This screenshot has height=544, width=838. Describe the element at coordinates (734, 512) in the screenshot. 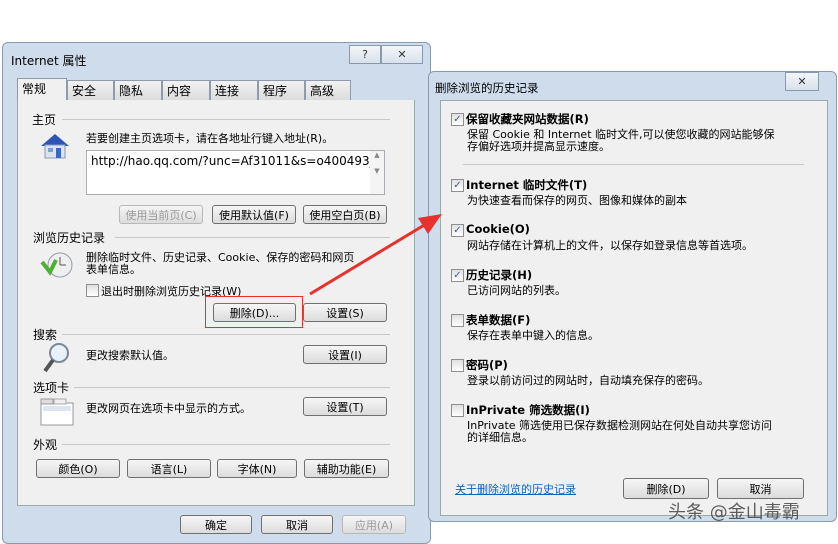

I see `watermark: 头条 @金山毒霸` at that location.